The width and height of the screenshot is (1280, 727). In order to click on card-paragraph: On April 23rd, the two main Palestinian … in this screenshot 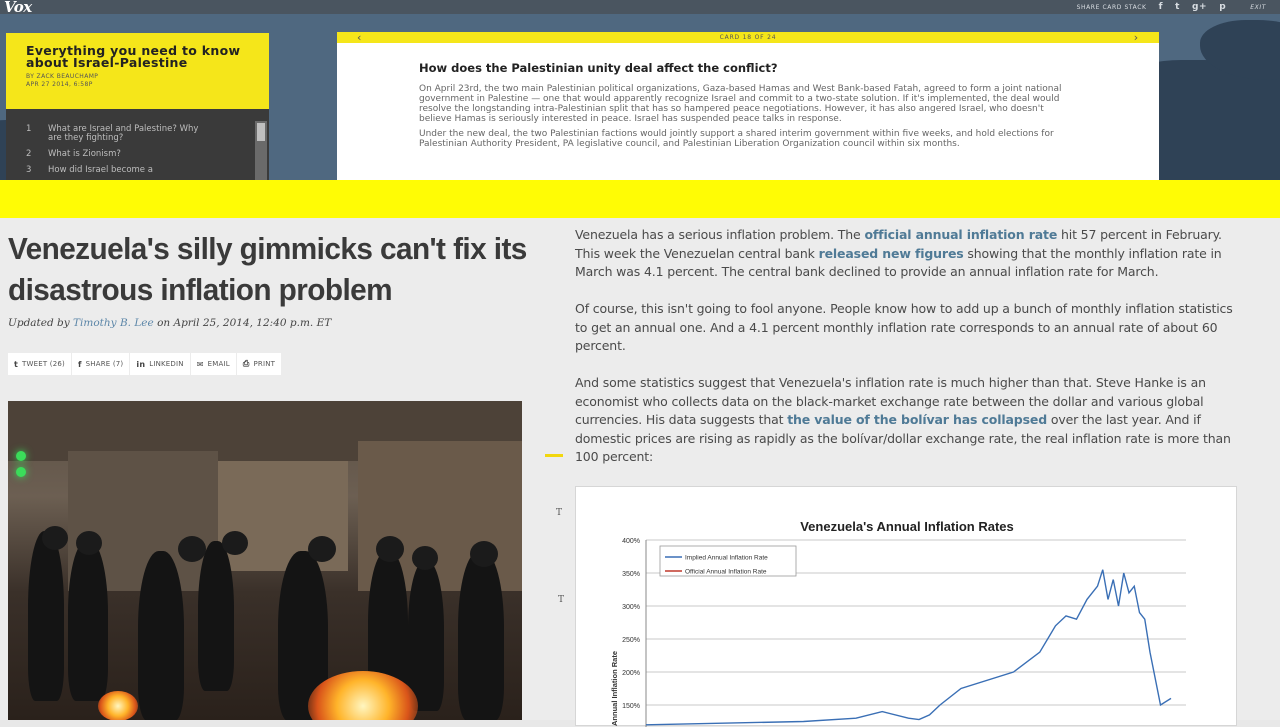, I will do `click(740, 104)`.